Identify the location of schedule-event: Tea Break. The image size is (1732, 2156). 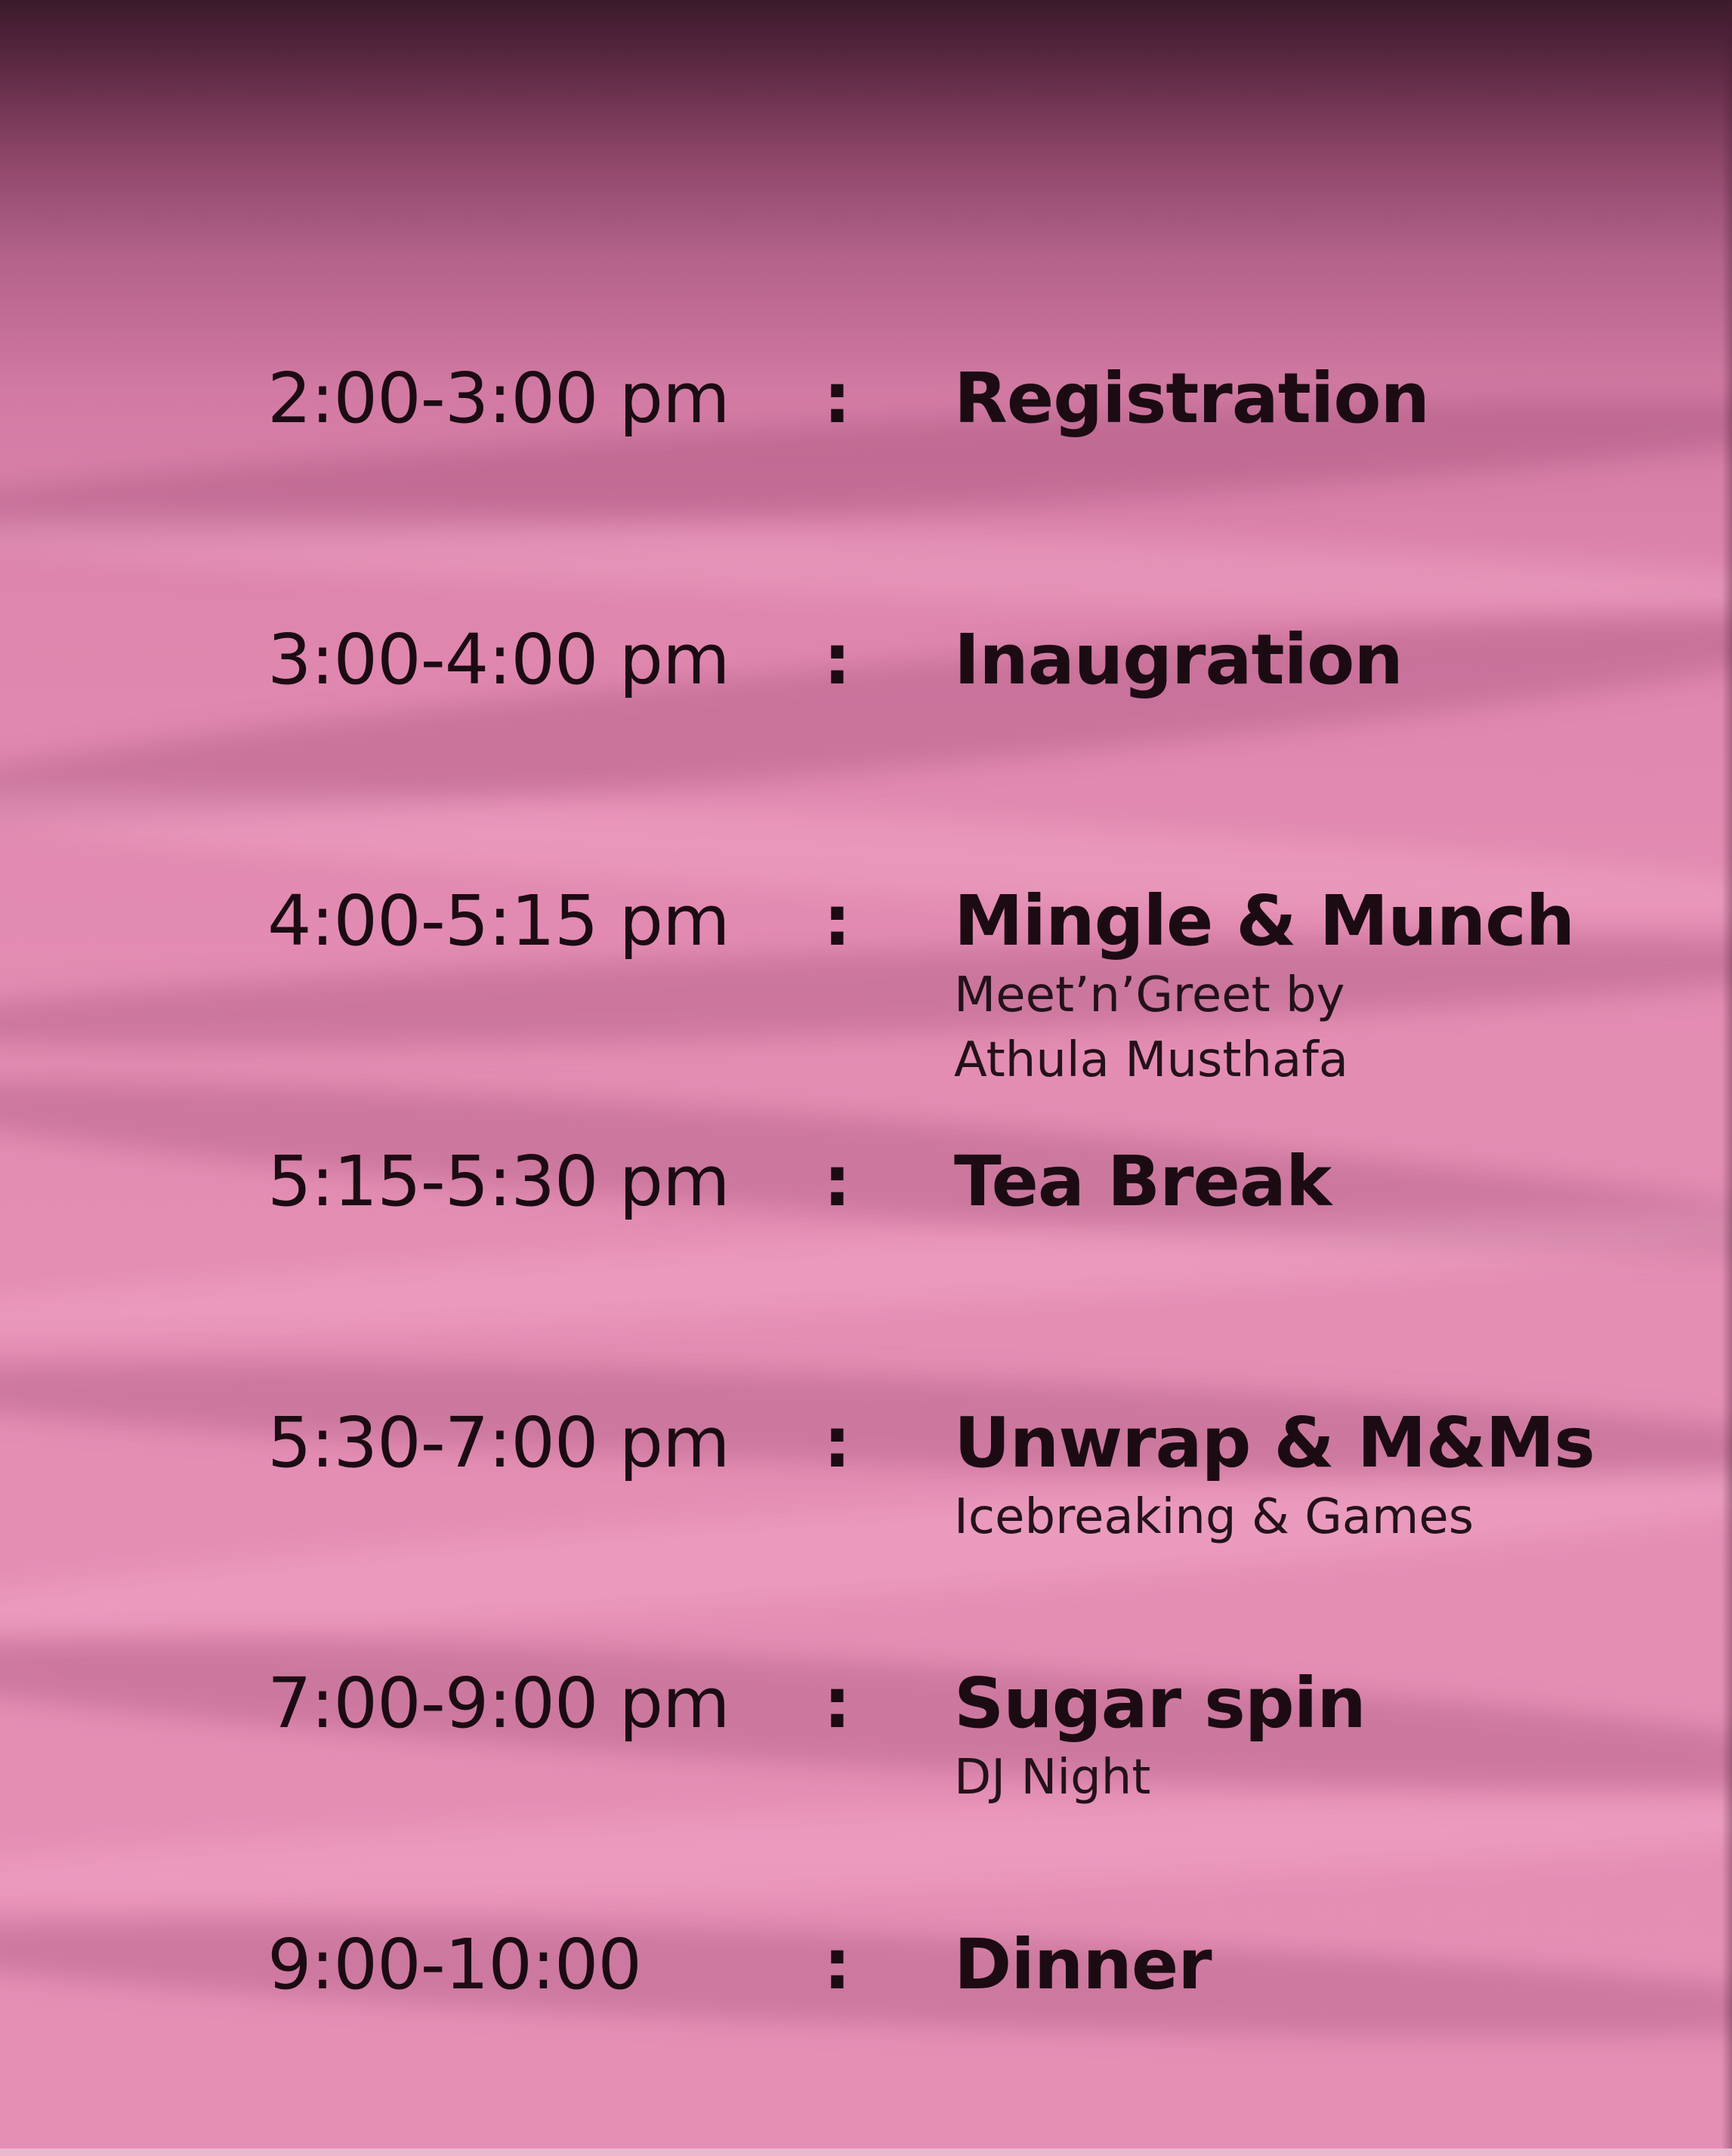
(1332, 1181).